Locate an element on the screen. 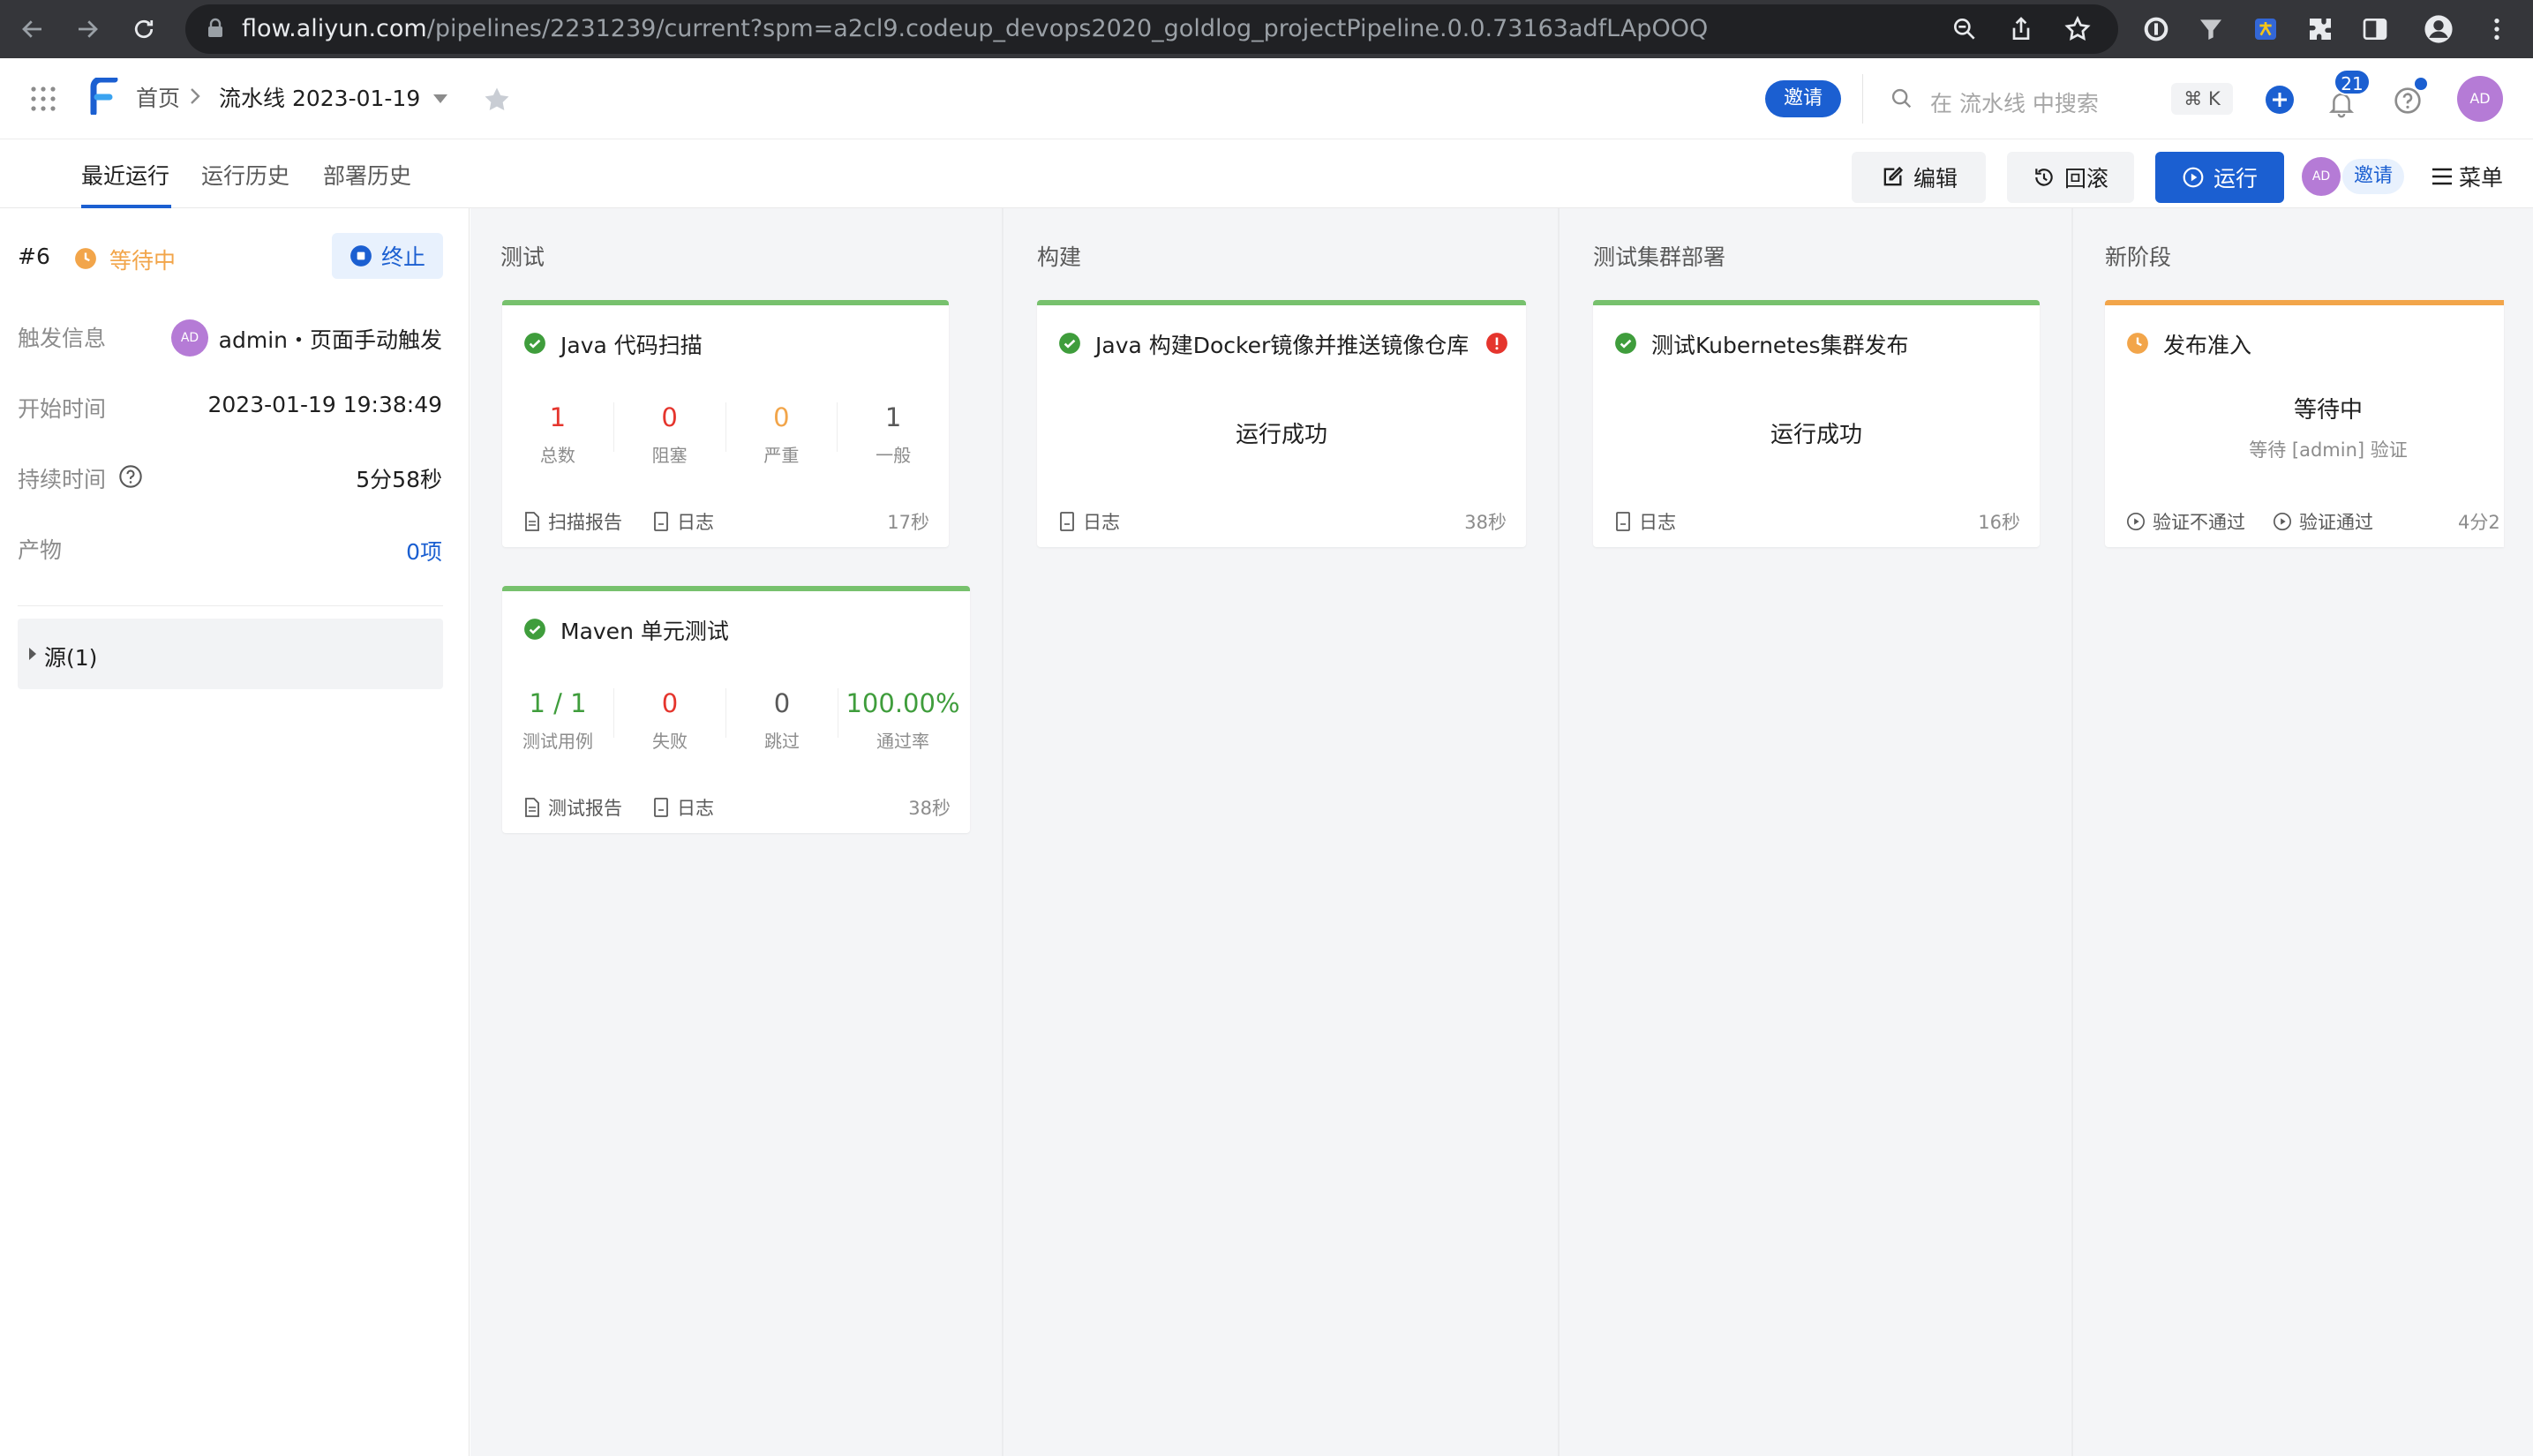 Image resolution: width=2533 pixels, height=1456 pixels. edit-label: 编辑 is located at coordinates (1936, 178).